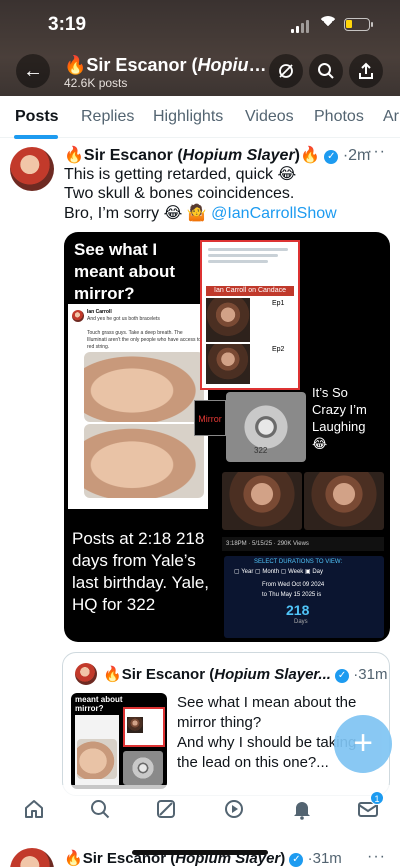 The width and height of the screenshot is (400, 867). What do you see at coordinates (107, 117) in the screenshot?
I see `tab-replies: Replies` at bounding box center [107, 117].